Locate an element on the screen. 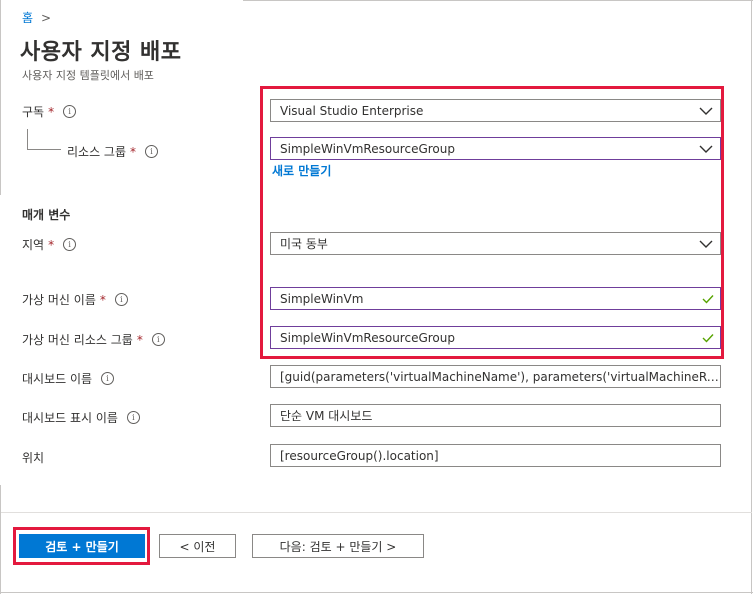  resource-group-select: SimpleWinVmResourceGroup is located at coordinates (495, 148).